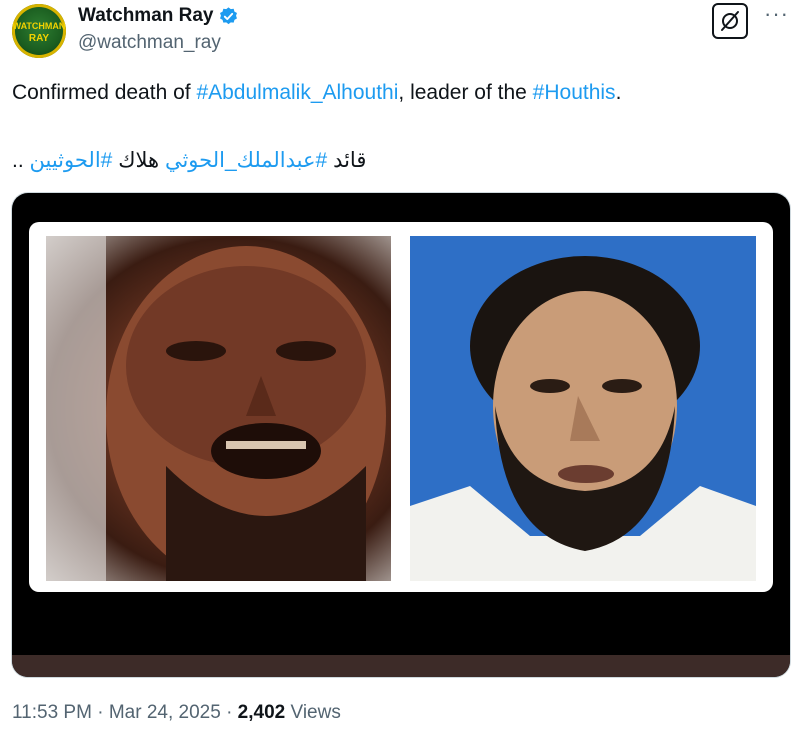 The height and width of the screenshot is (733, 802). Describe the element at coordinates (574, 92) in the screenshot. I see `hashtag-link: #Houthis` at that location.